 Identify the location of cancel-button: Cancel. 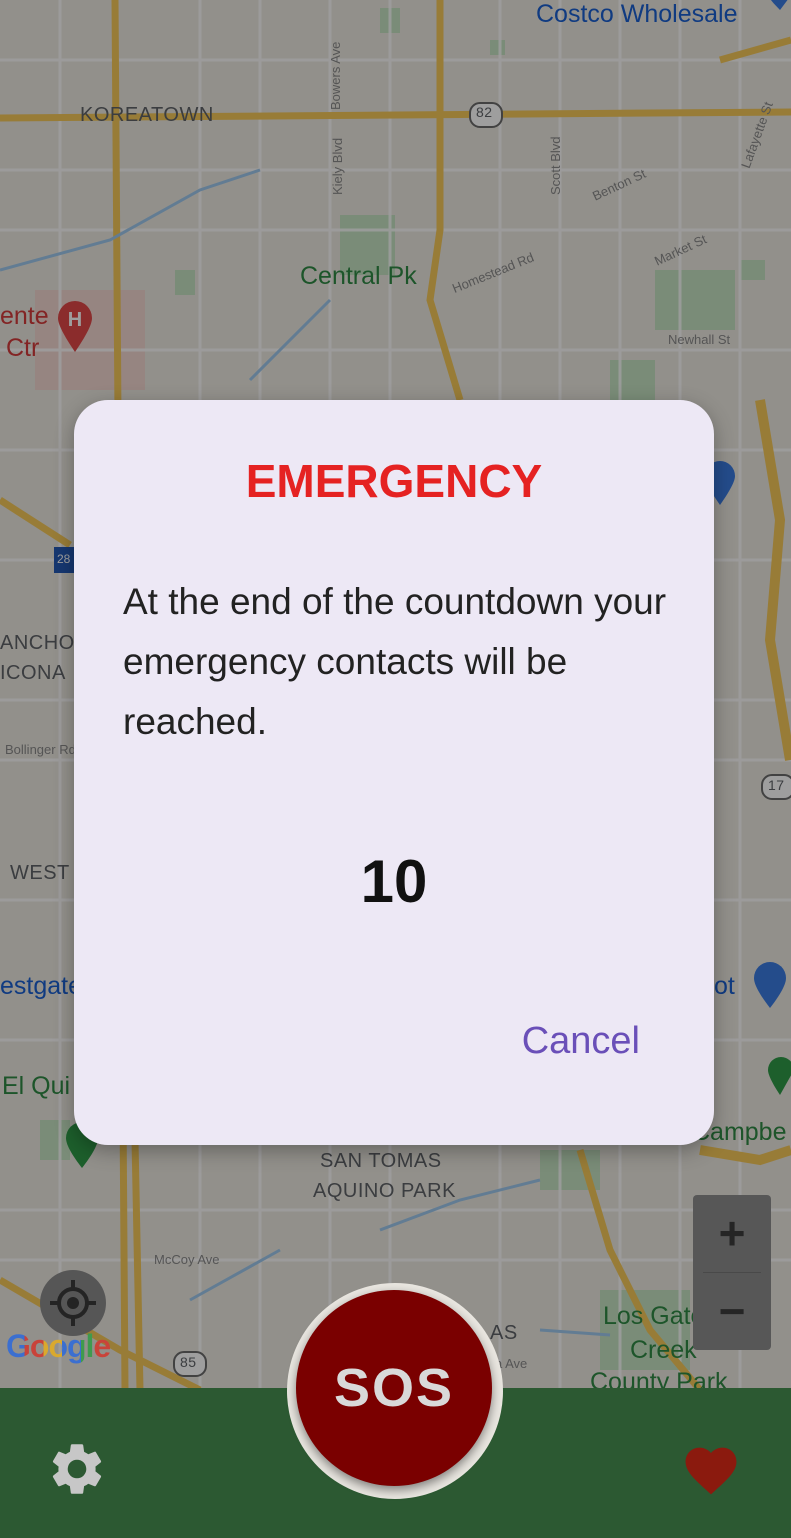
(581, 1041).